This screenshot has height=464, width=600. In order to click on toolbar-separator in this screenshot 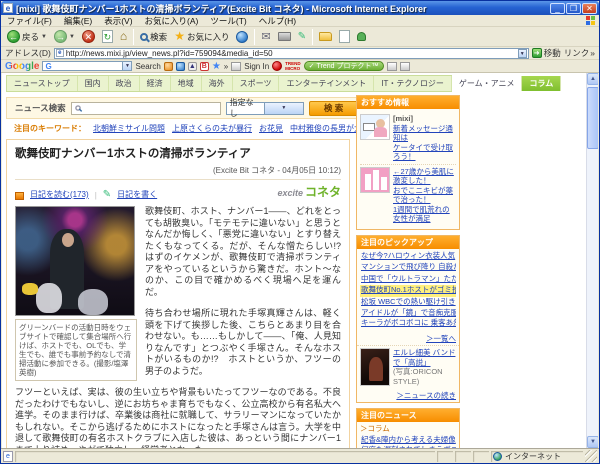, I will do `click(134, 36)`.